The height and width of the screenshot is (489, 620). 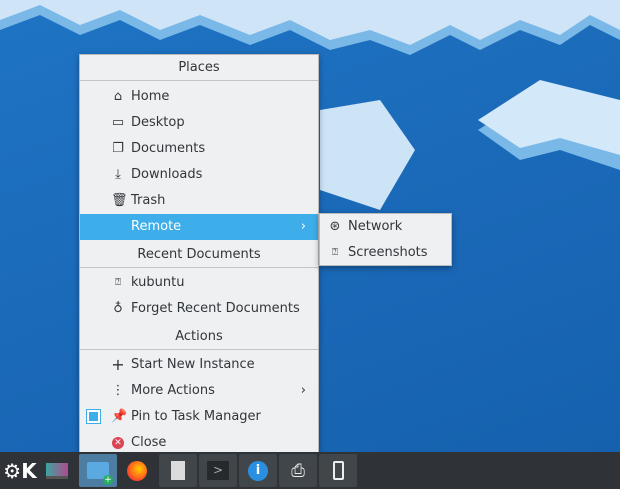 I want to click on label: Desktop, so click(x=158, y=122).